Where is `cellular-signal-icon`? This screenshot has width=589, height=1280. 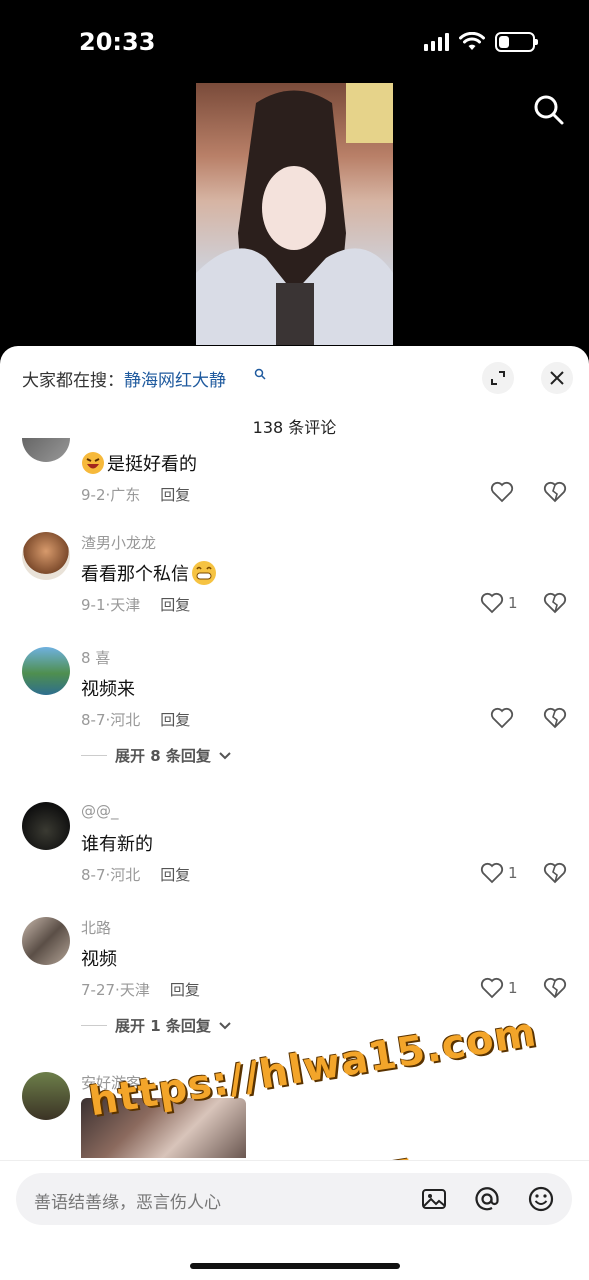 cellular-signal-icon is located at coordinates (436, 42).